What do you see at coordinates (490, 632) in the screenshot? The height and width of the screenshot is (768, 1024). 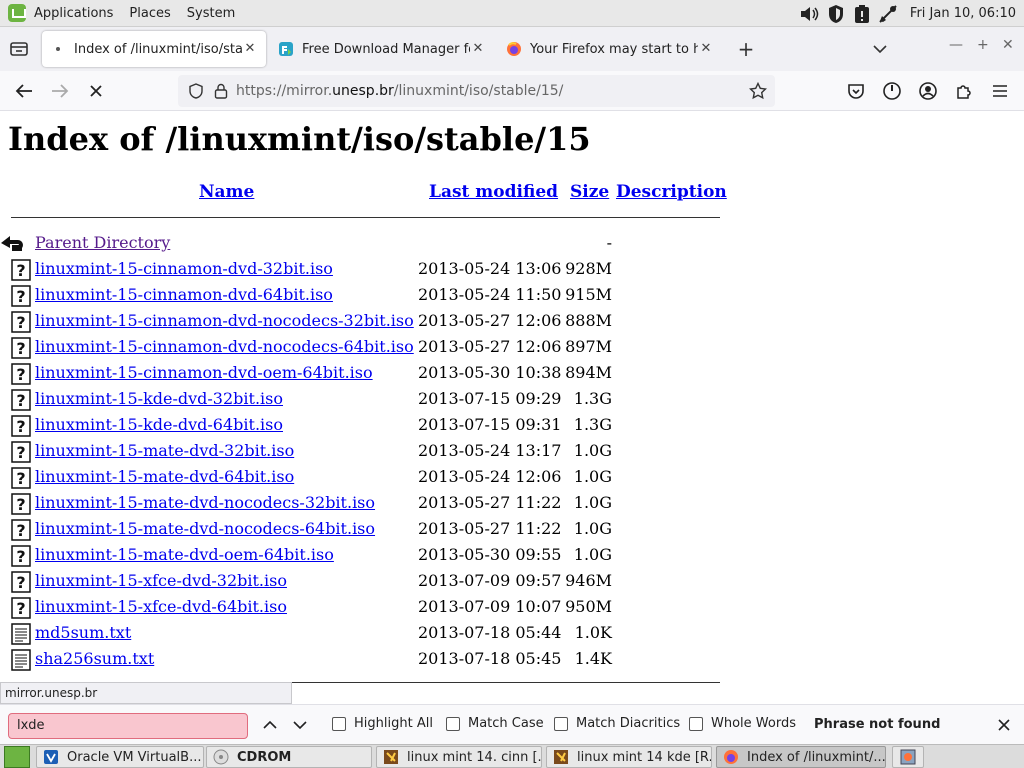 I see `file-date: 2013-07-18 05:44` at bounding box center [490, 632].